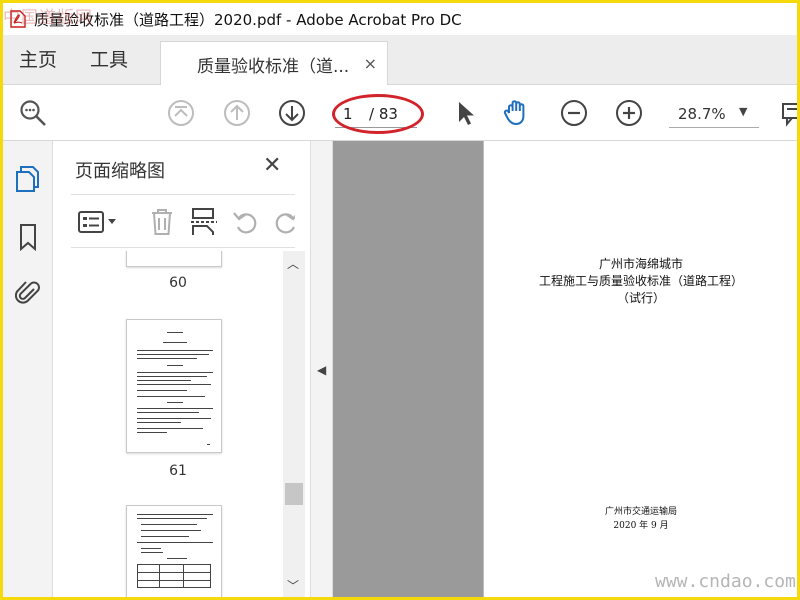 The image size is (800, 600). I want to click on zoom-underline, so click(714, 127).